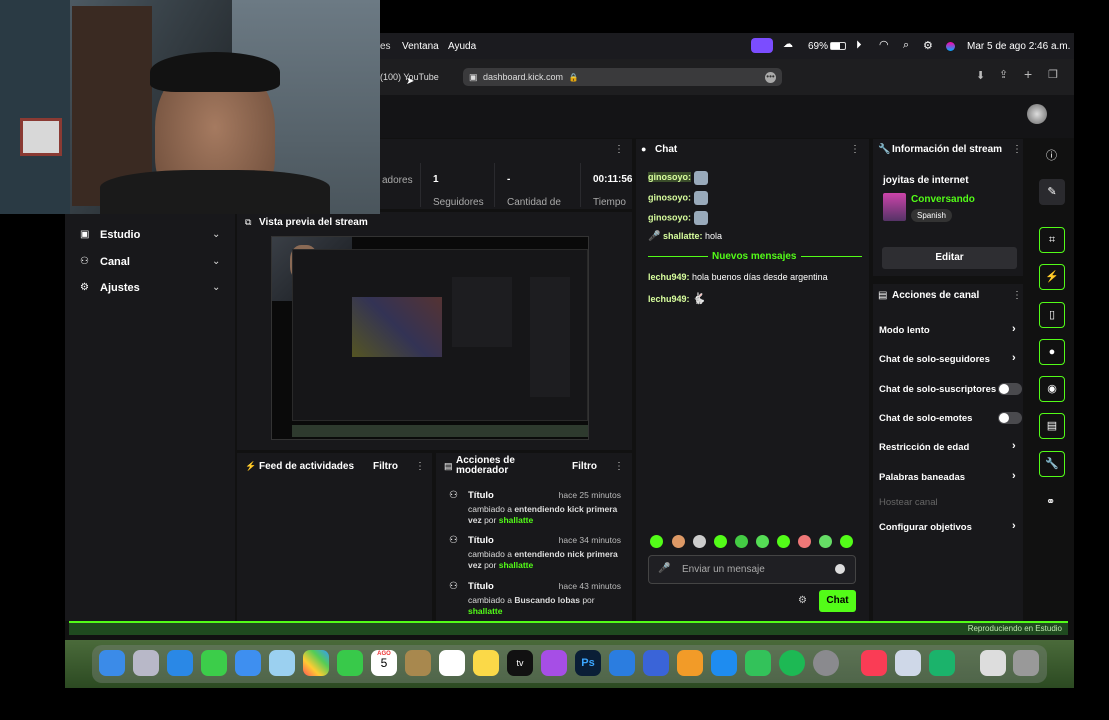 Image resolution: width=1109 pixels, height=720 pixels. What do you see at coordinates (884, 44) in the screenshot?
I see `wifi-icon: ◠` at bounding box center [884, 44].